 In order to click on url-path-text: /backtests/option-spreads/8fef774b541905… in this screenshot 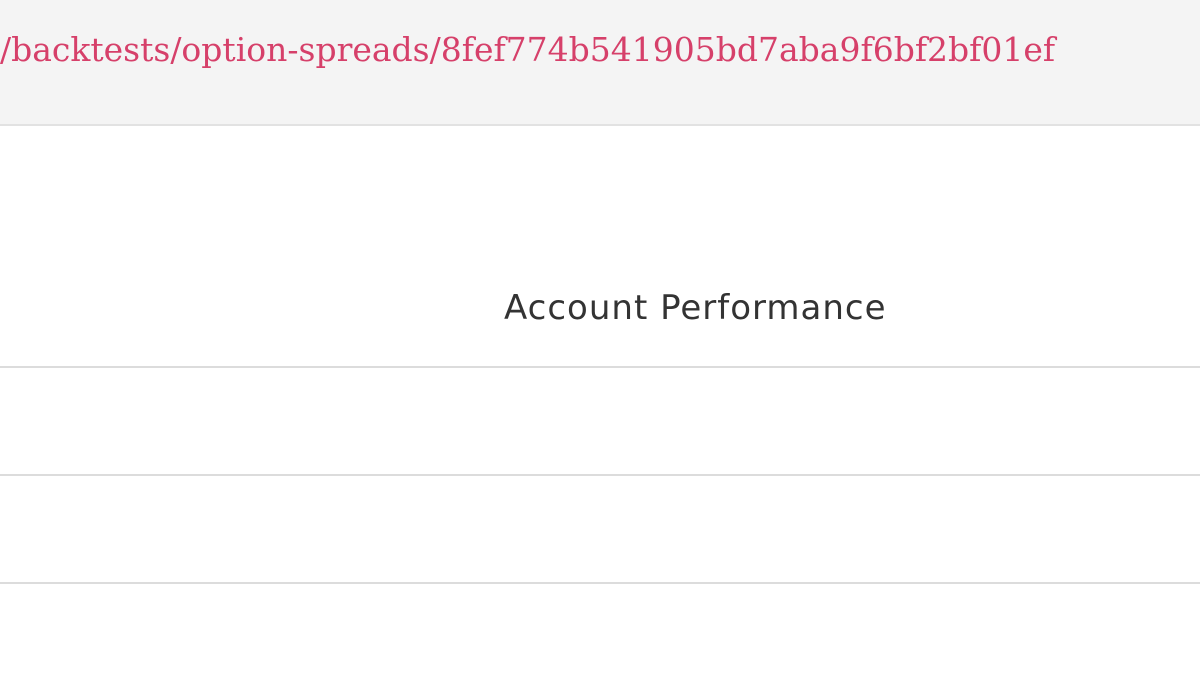, I will do `click(528, 49)`.